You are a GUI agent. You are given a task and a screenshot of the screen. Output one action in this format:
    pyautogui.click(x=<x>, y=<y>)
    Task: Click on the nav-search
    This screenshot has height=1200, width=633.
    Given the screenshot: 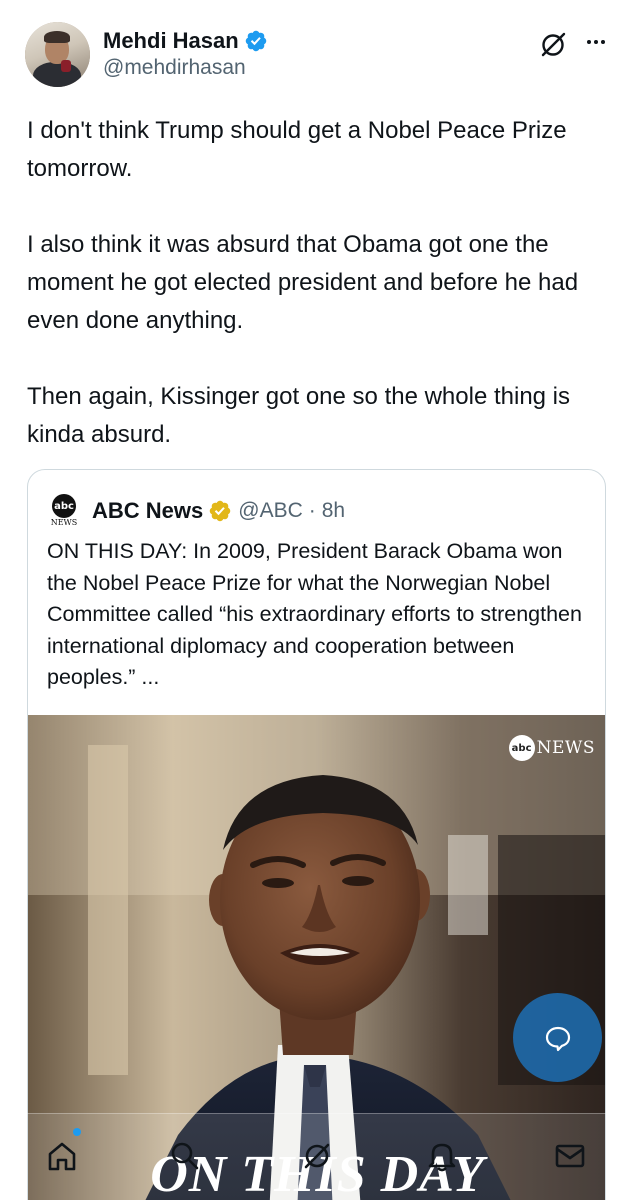 What is the action you would take?
    pyautogui.click(x=185, y=1156)
    